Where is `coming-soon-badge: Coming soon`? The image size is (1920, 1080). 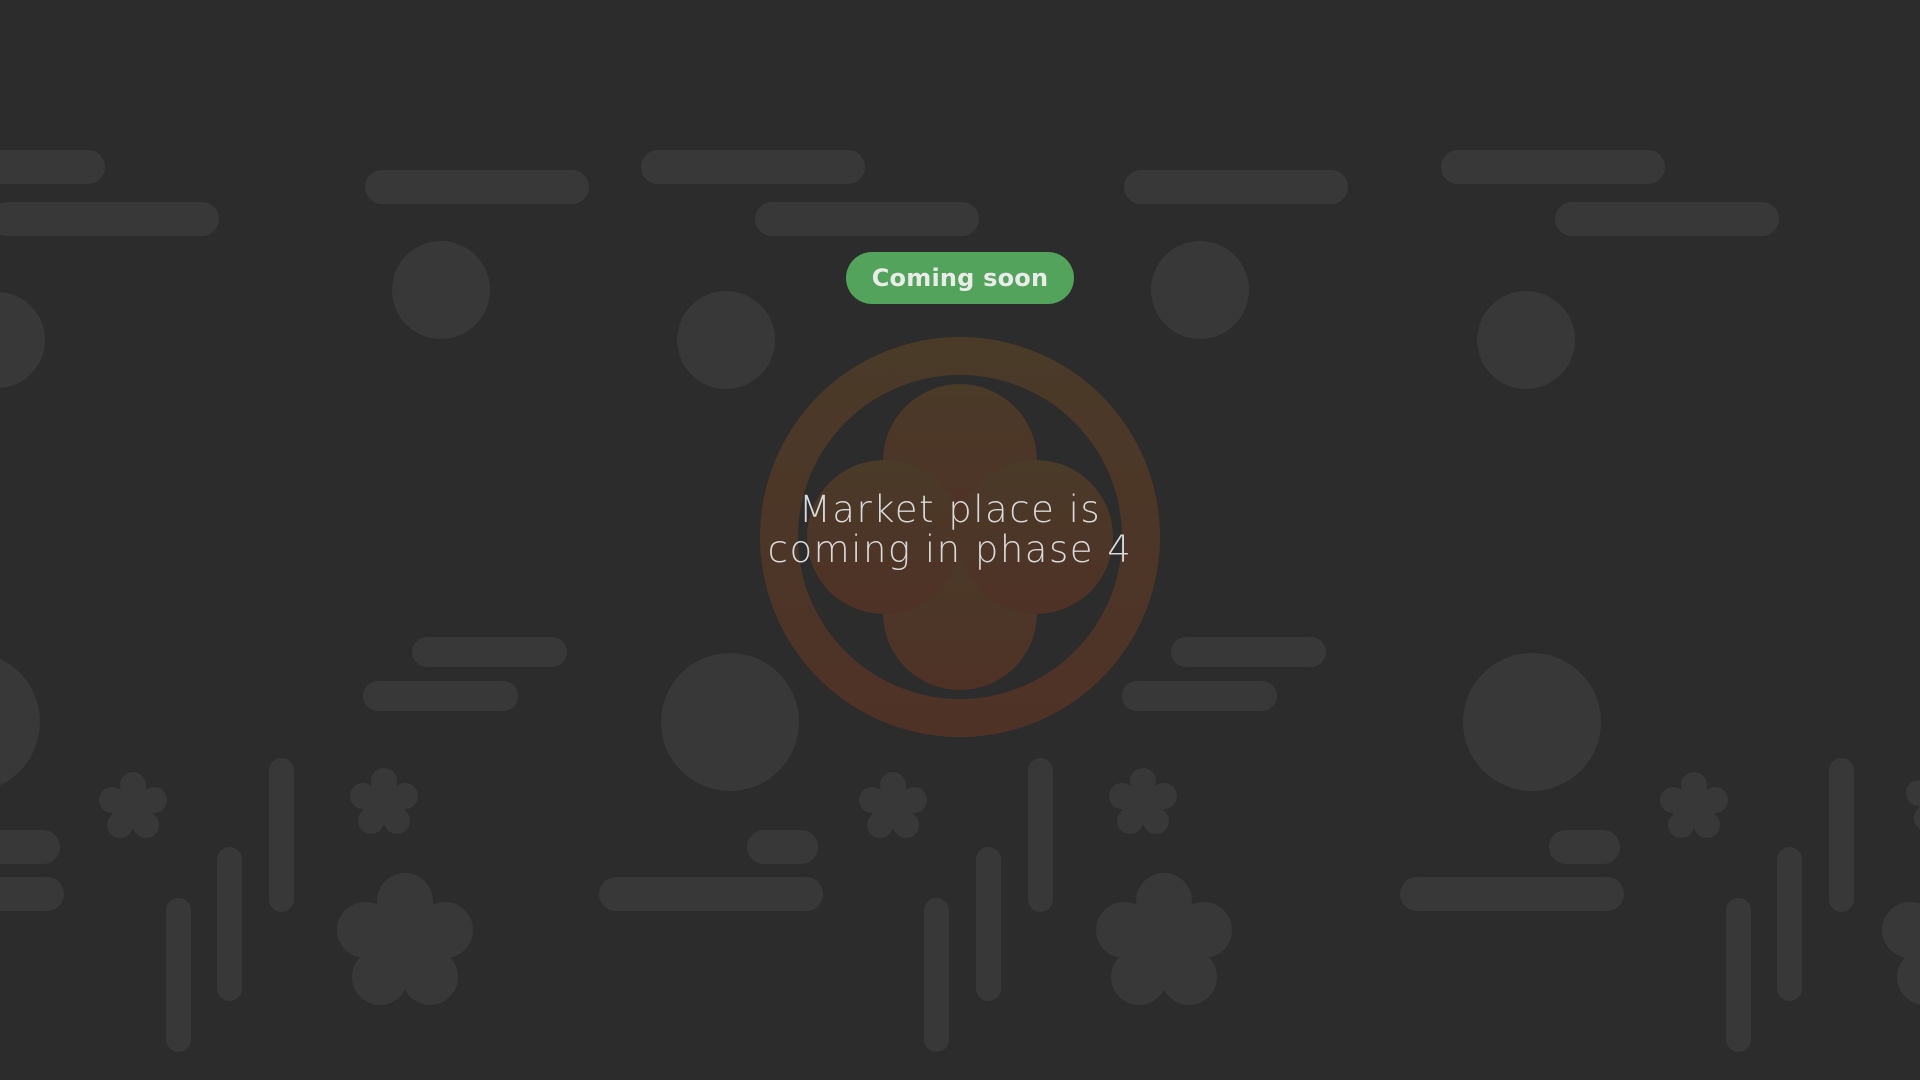
coming-soon-badge: Coming soon is located at coordinates (960, 278).